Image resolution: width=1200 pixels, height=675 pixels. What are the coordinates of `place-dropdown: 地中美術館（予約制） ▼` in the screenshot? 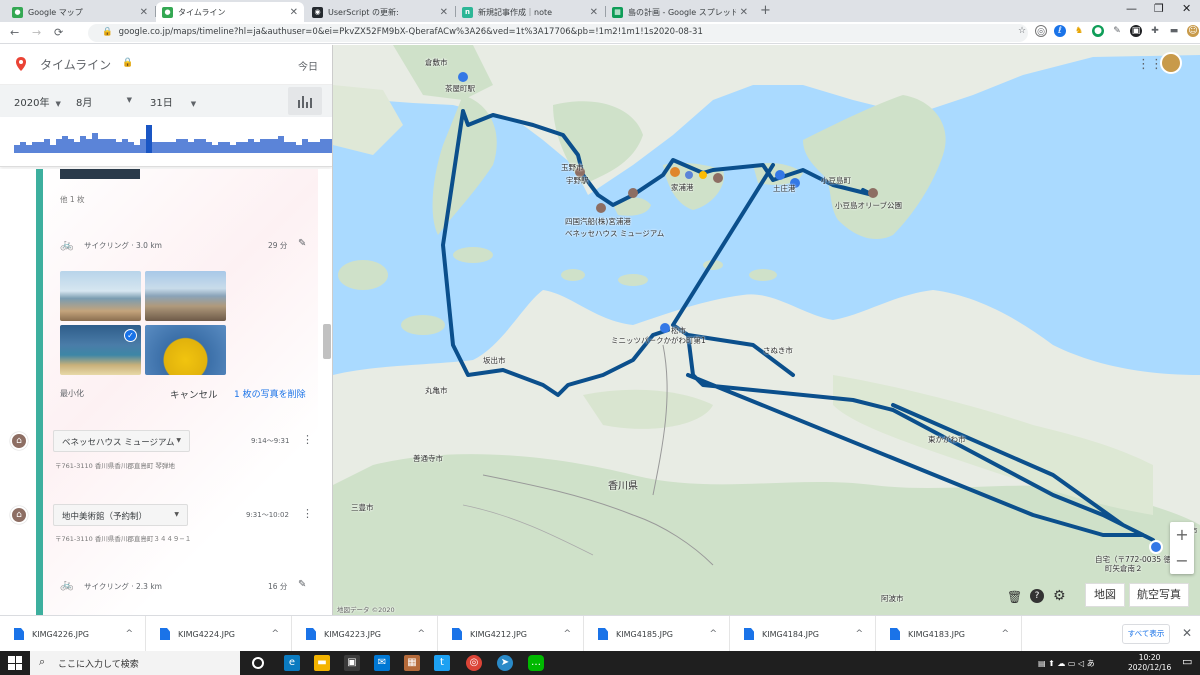 It's located at (120, 515).